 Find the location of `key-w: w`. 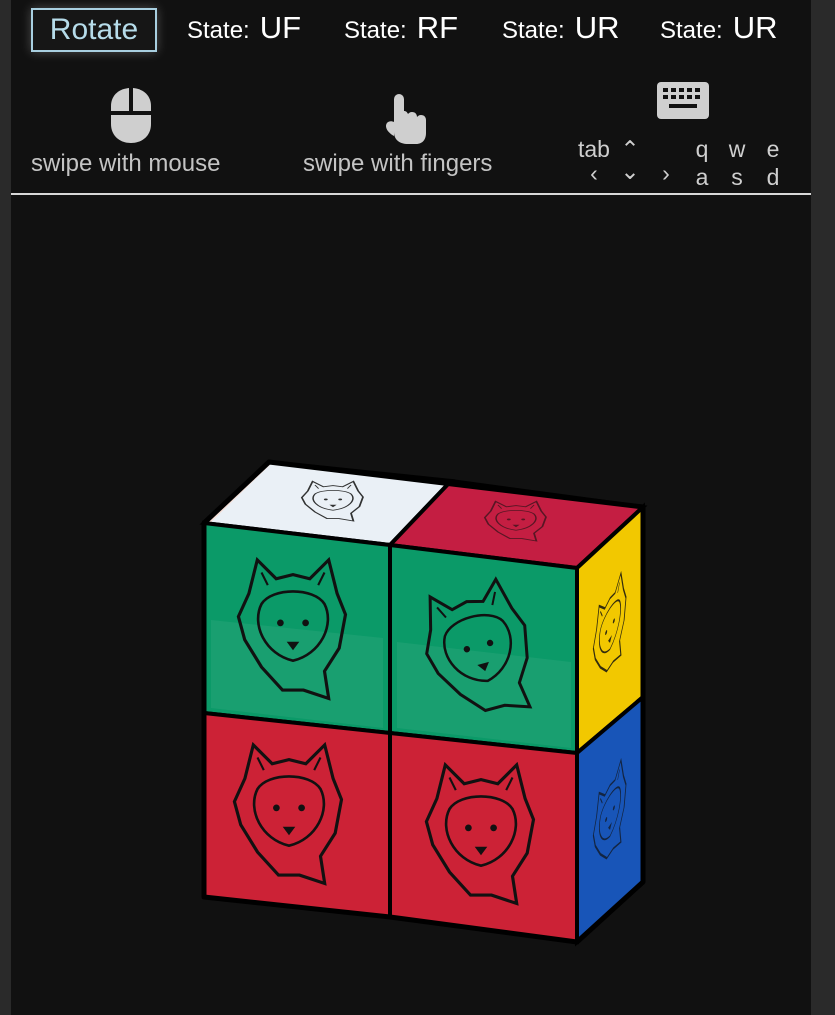

key-w: w is located at coordinates (737, 149).